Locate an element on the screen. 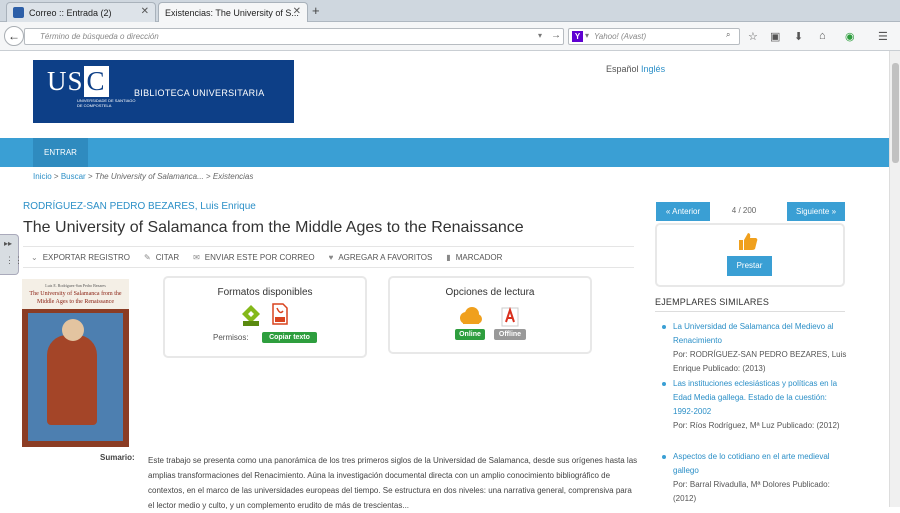  online-badge: Online is located at coordinates (470, 334).